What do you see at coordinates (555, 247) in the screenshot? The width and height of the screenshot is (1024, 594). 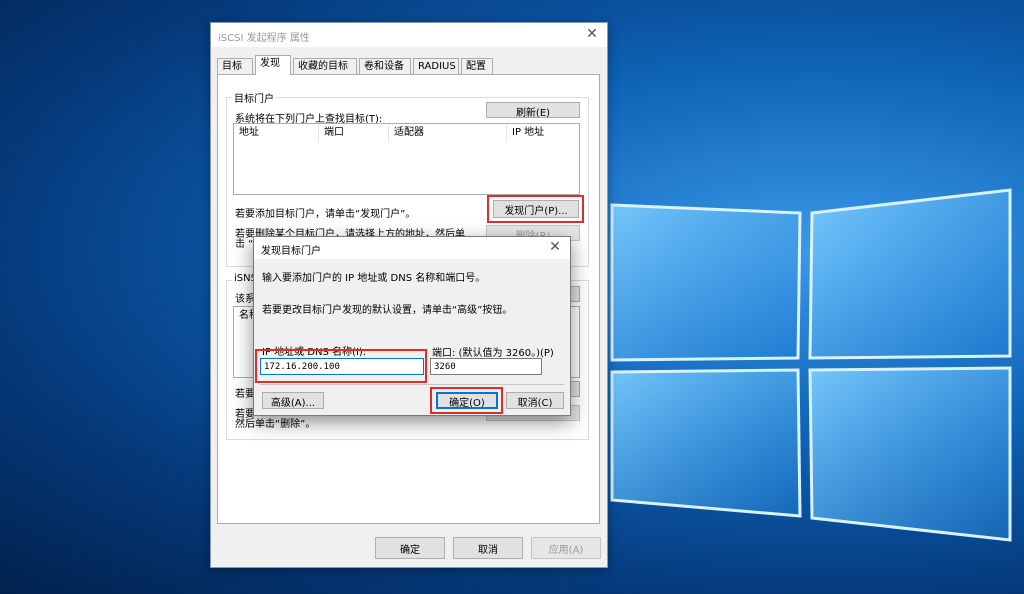 I see `dialog-close-icon: ✕` at bounding box center [555, 247].